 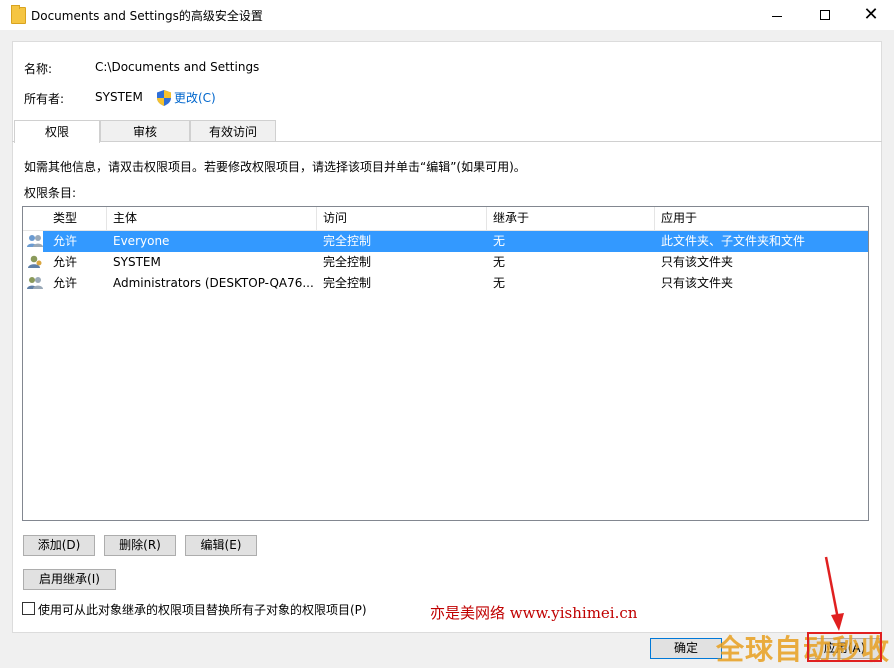 What do you see at coordinates (686, 648) in the screenshot?
I see `ok-button: 确定` at bounding box center [686, 648].